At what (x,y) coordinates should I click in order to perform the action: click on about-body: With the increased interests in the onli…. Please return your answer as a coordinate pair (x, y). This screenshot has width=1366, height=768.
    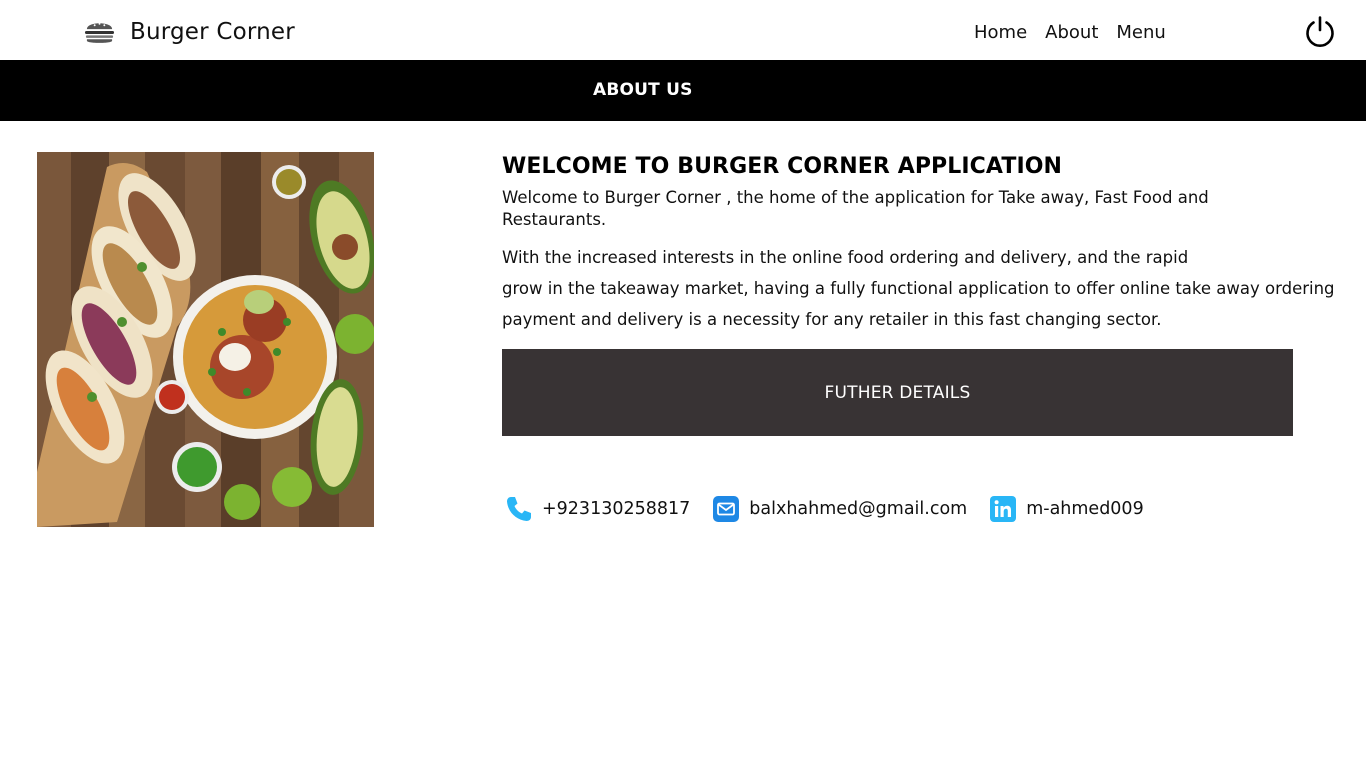
    Looking at the image, I should click on (918, 288).